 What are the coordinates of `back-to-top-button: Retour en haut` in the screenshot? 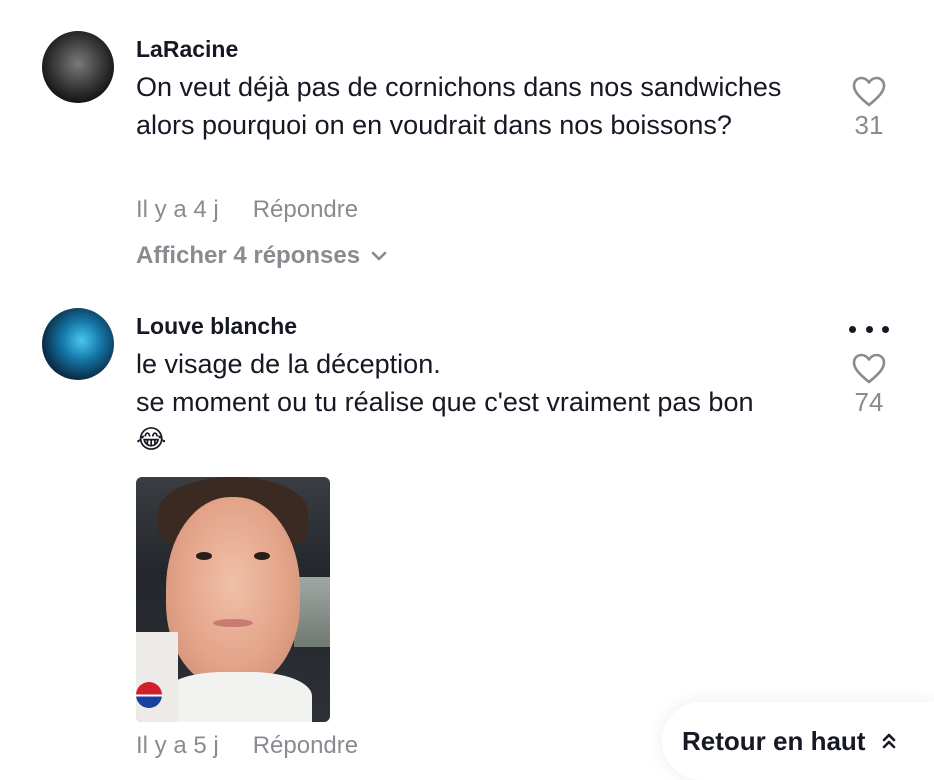 It's located at (798, 741).